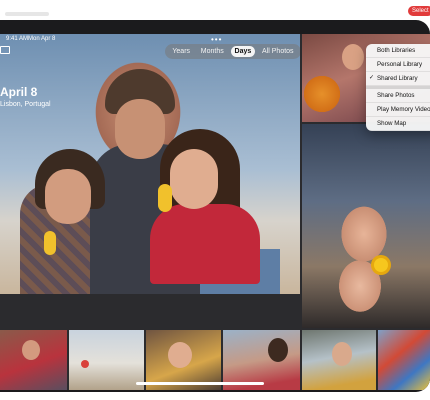 The height and width of the screenshot is (400, 430). What do you see at coordinates (398, 110) in the screenshot?
I see `menu-item-play-memory-video: Play Memory Video` at bounding box center [398, 110].